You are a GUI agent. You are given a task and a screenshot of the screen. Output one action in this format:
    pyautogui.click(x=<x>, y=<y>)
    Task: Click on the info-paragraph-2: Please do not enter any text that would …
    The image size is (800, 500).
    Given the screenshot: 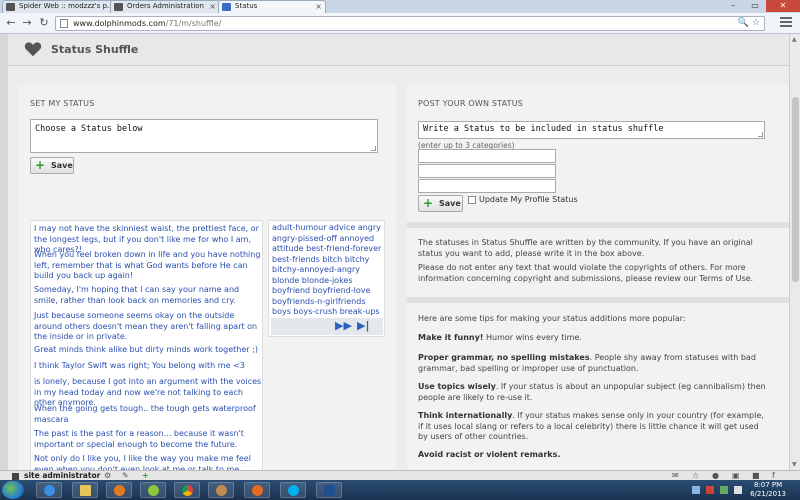 What is the action you would take?
    pyautogui.click(x=586, y=273)
    